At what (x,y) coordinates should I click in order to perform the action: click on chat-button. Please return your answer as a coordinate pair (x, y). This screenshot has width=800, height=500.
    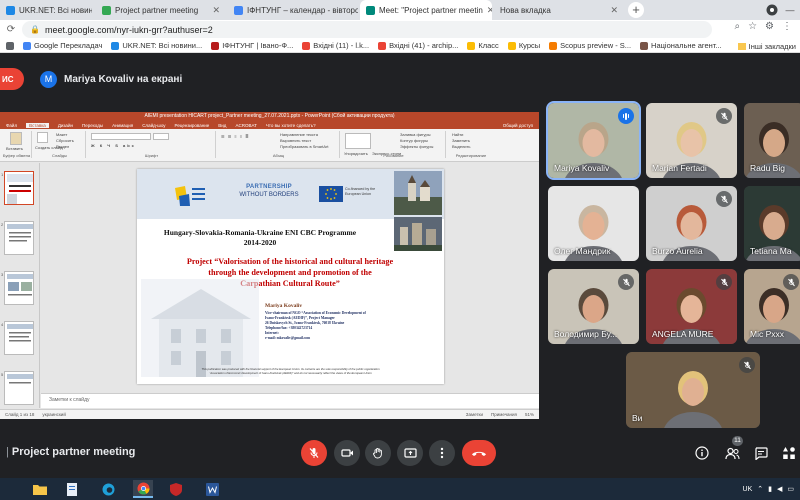
    Looking at the image, I should click on (761, 453).